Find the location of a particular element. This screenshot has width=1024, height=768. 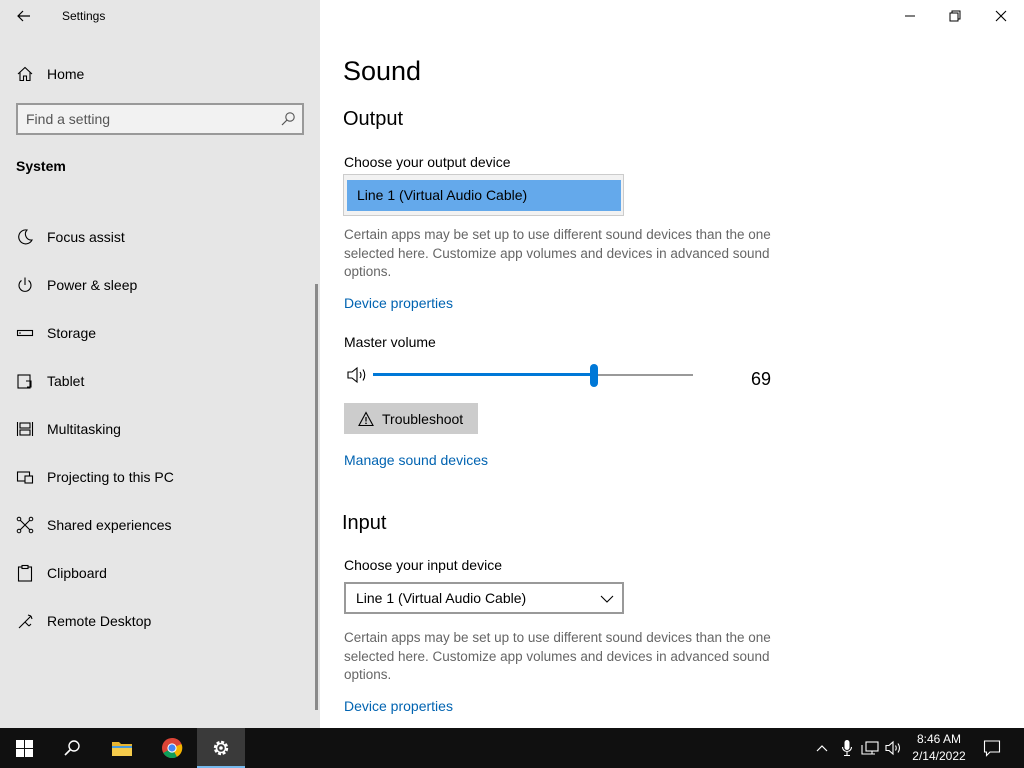

sidebar-item-multitasking: Multitasking is located at coordinates (158, 429).